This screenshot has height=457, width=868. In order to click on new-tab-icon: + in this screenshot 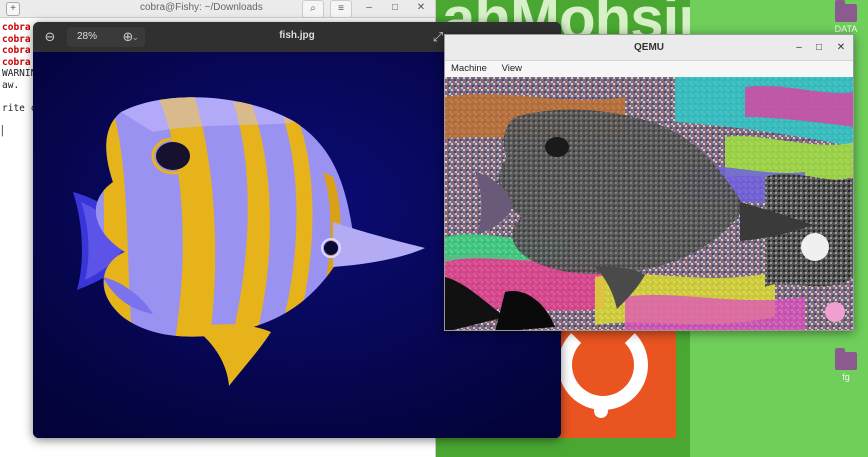, I will do `click(13, 9)`.